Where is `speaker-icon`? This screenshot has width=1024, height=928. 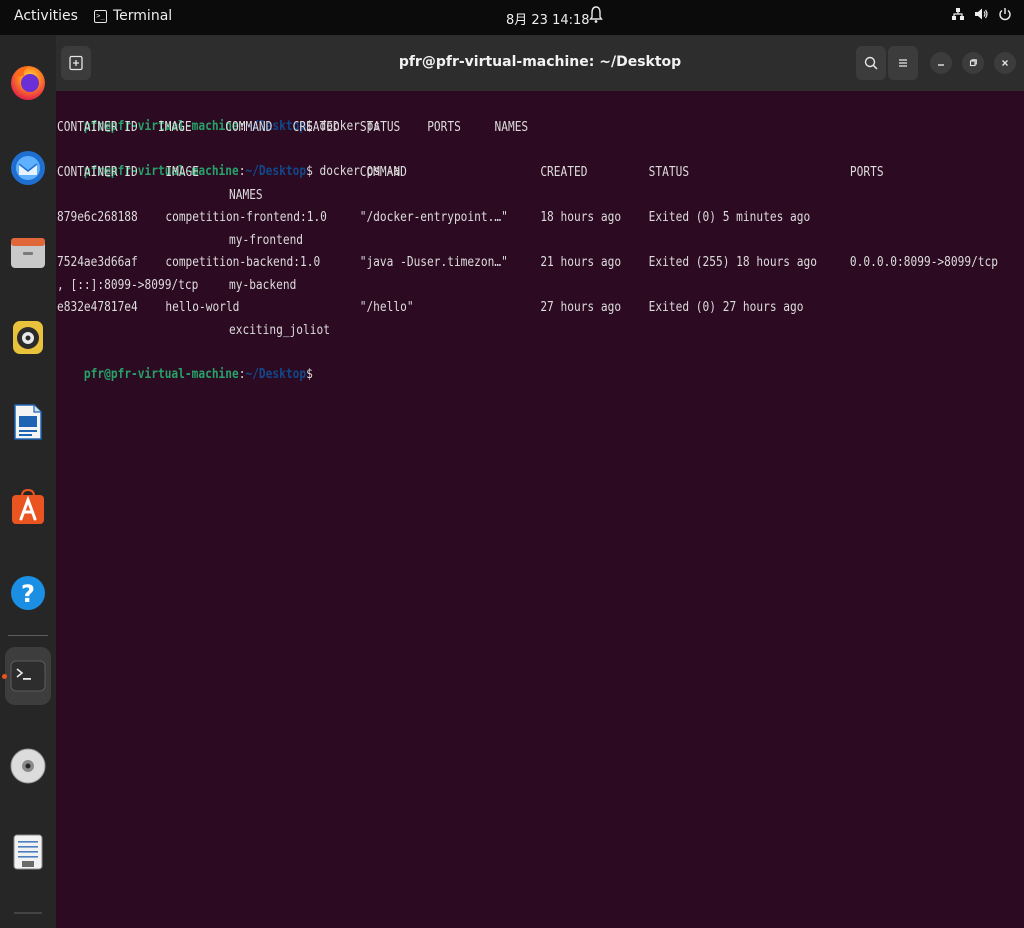
speaker-icon is located at coordinates (28, 337).